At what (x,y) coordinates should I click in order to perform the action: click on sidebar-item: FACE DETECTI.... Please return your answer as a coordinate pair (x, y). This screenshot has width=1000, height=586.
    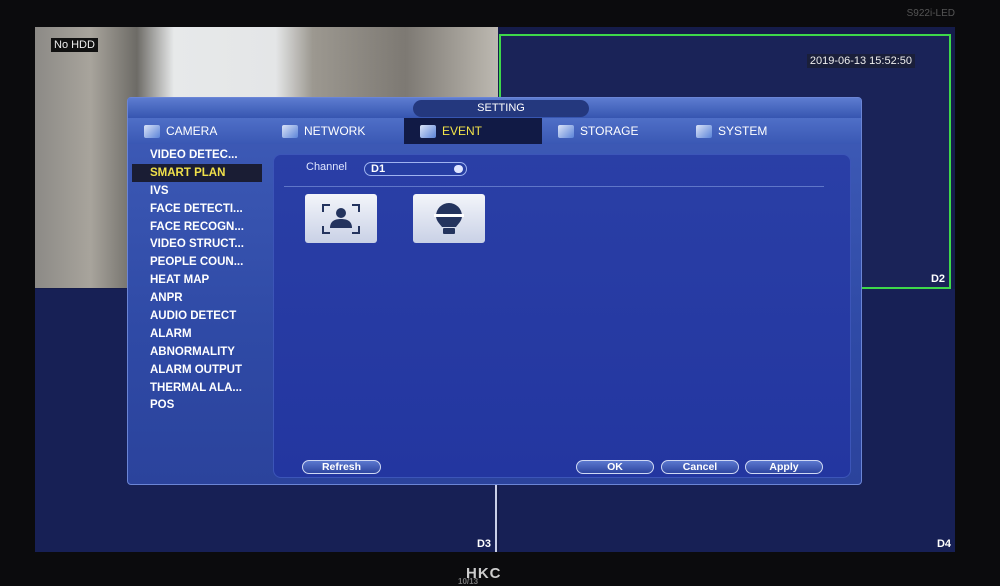
    Looking at the image, I should click on (199, 209).